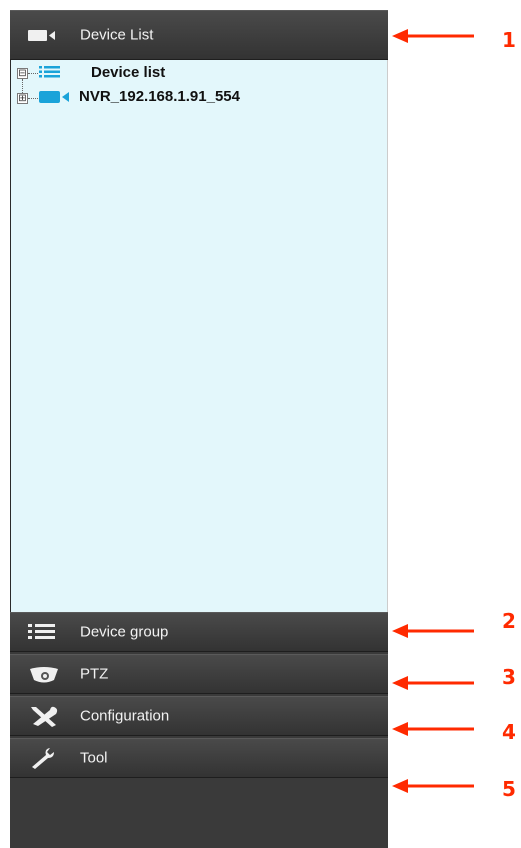 The image size is (521, 848). Describe the element at coordinates (22, 73) in the screenshot. I see `collapse-toggle: ⊟` at that location.